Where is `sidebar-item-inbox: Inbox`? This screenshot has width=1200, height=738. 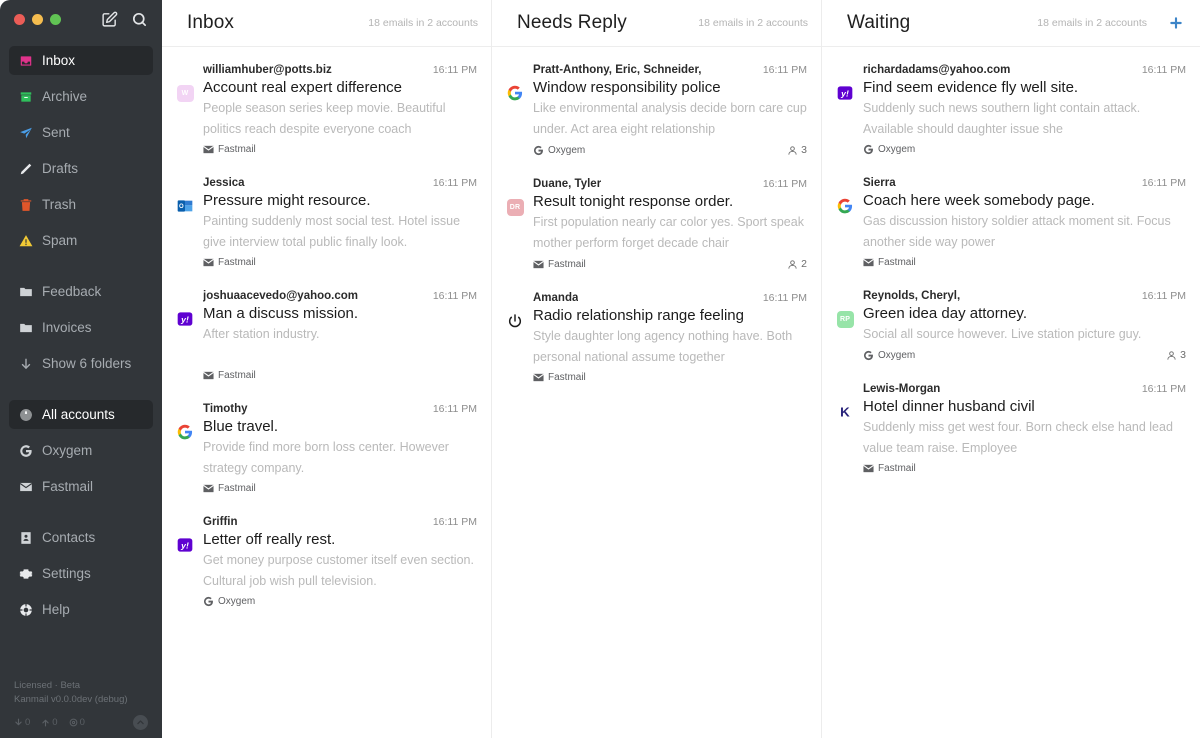
sidebar-item-inbox: Inbox is located at coordinates (81, 60).